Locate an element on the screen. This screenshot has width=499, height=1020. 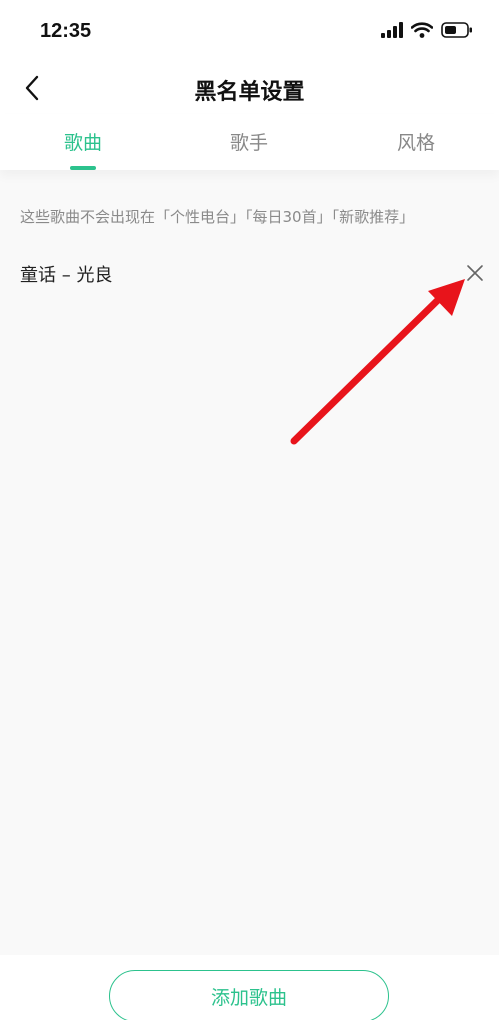
nav-header: 黑名单设置 is located at coordinates (249, 88).